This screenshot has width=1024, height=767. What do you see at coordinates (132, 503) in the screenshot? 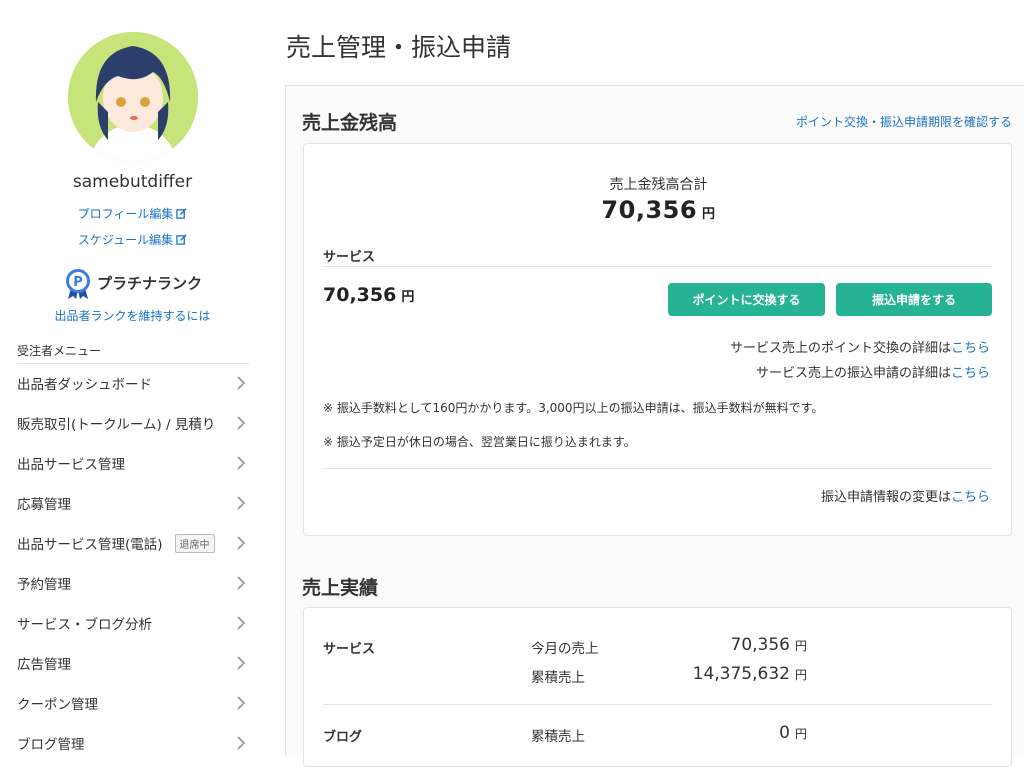
I see `sidebar-item-applications: 応募管理` at bounding box center [132, 503].